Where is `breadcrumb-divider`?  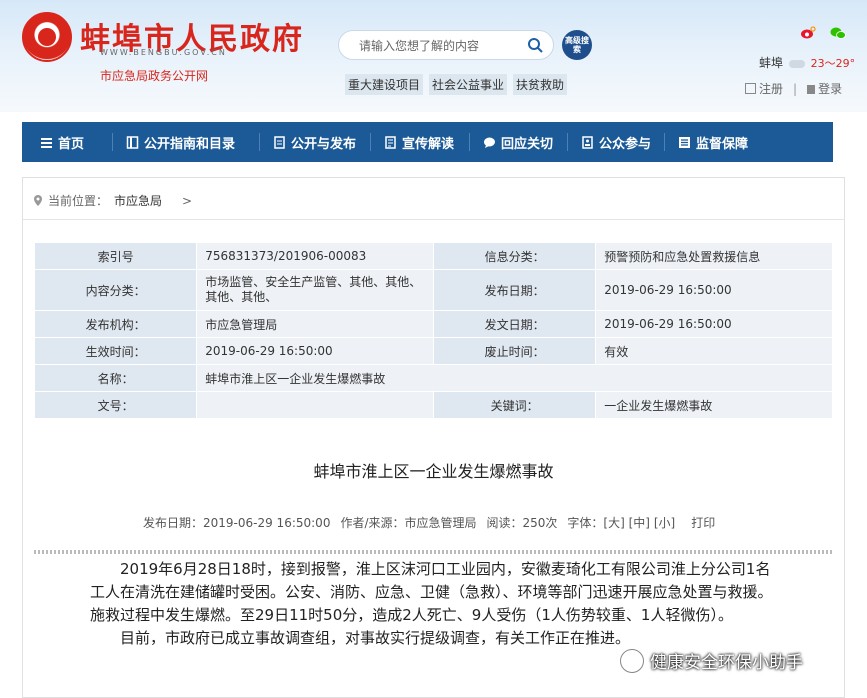 breadcrumb-divider is located at coordinates (433, 219).